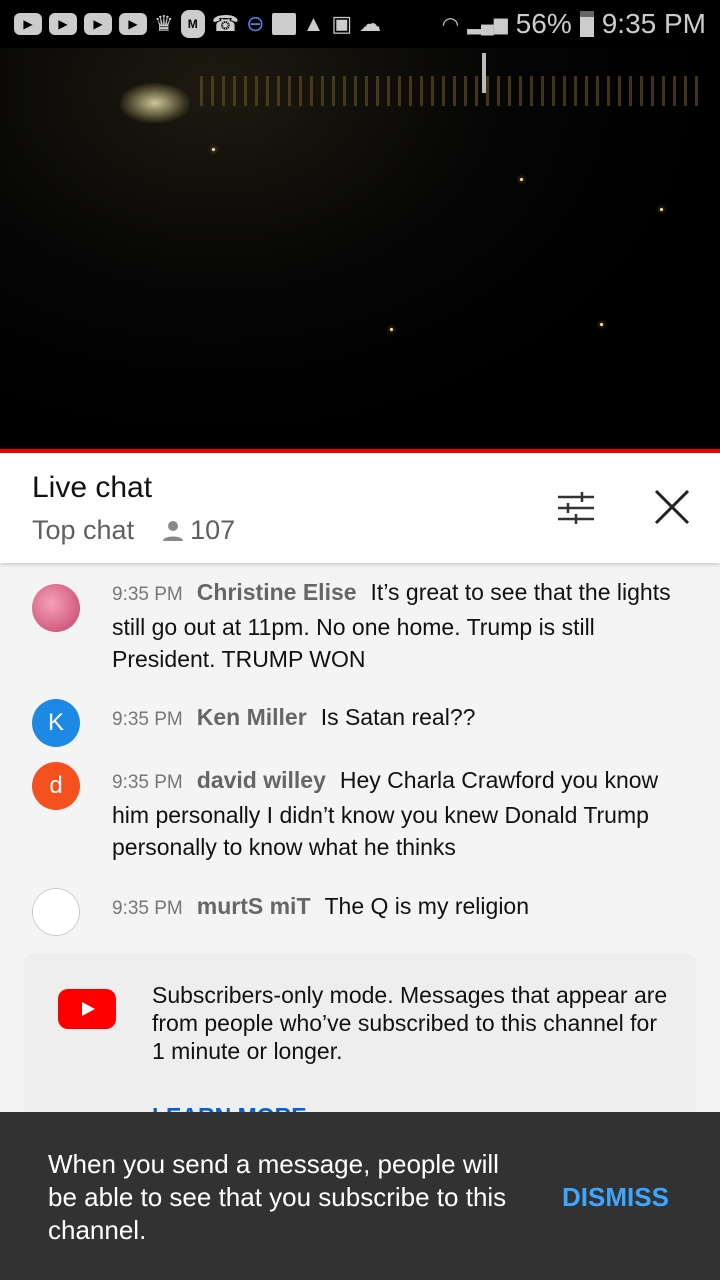 This screenshot has width=720, height=1280. What do you see at coordinates (586, 24) in the screenshot?
I see `battery-icon` at bounding box center [586, 24].